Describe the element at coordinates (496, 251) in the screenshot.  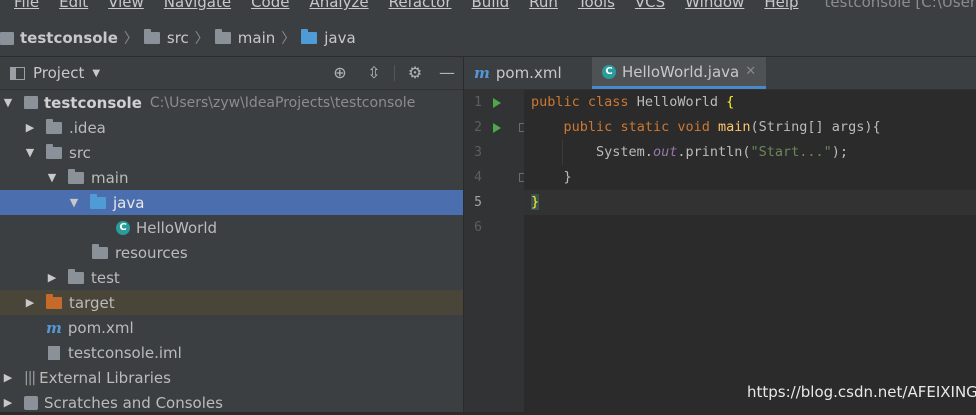
I see `editor-gutter: 1 2 3 4 5 6` at that location.